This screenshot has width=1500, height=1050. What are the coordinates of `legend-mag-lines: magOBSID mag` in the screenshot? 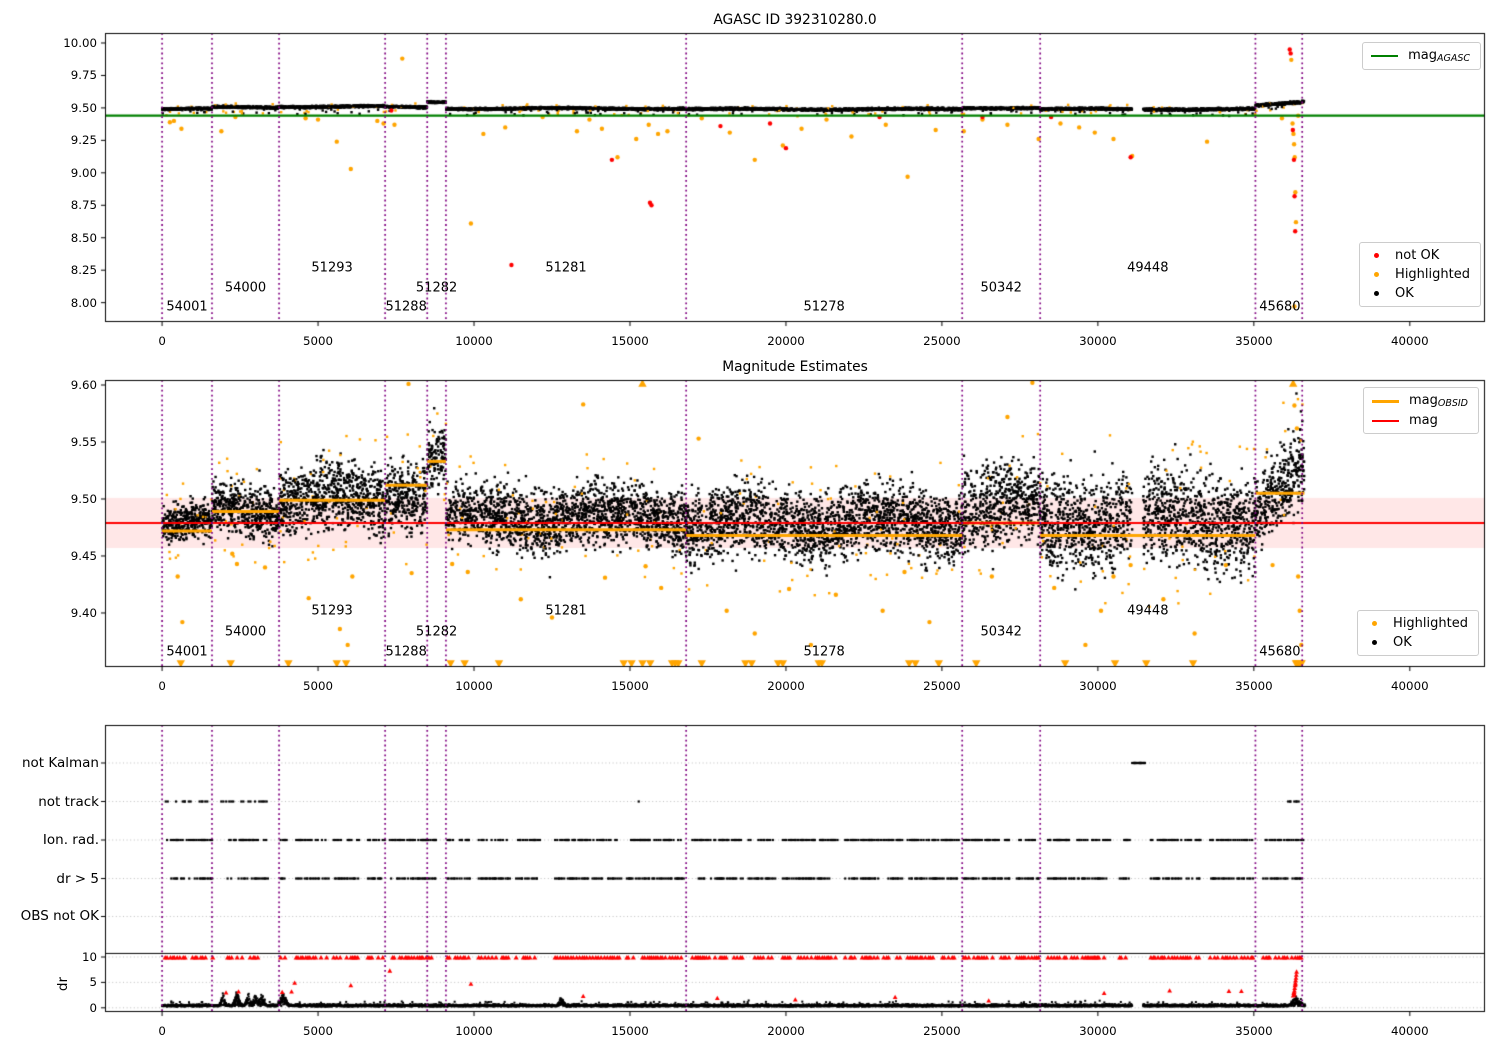 It's located at (1420, 410).